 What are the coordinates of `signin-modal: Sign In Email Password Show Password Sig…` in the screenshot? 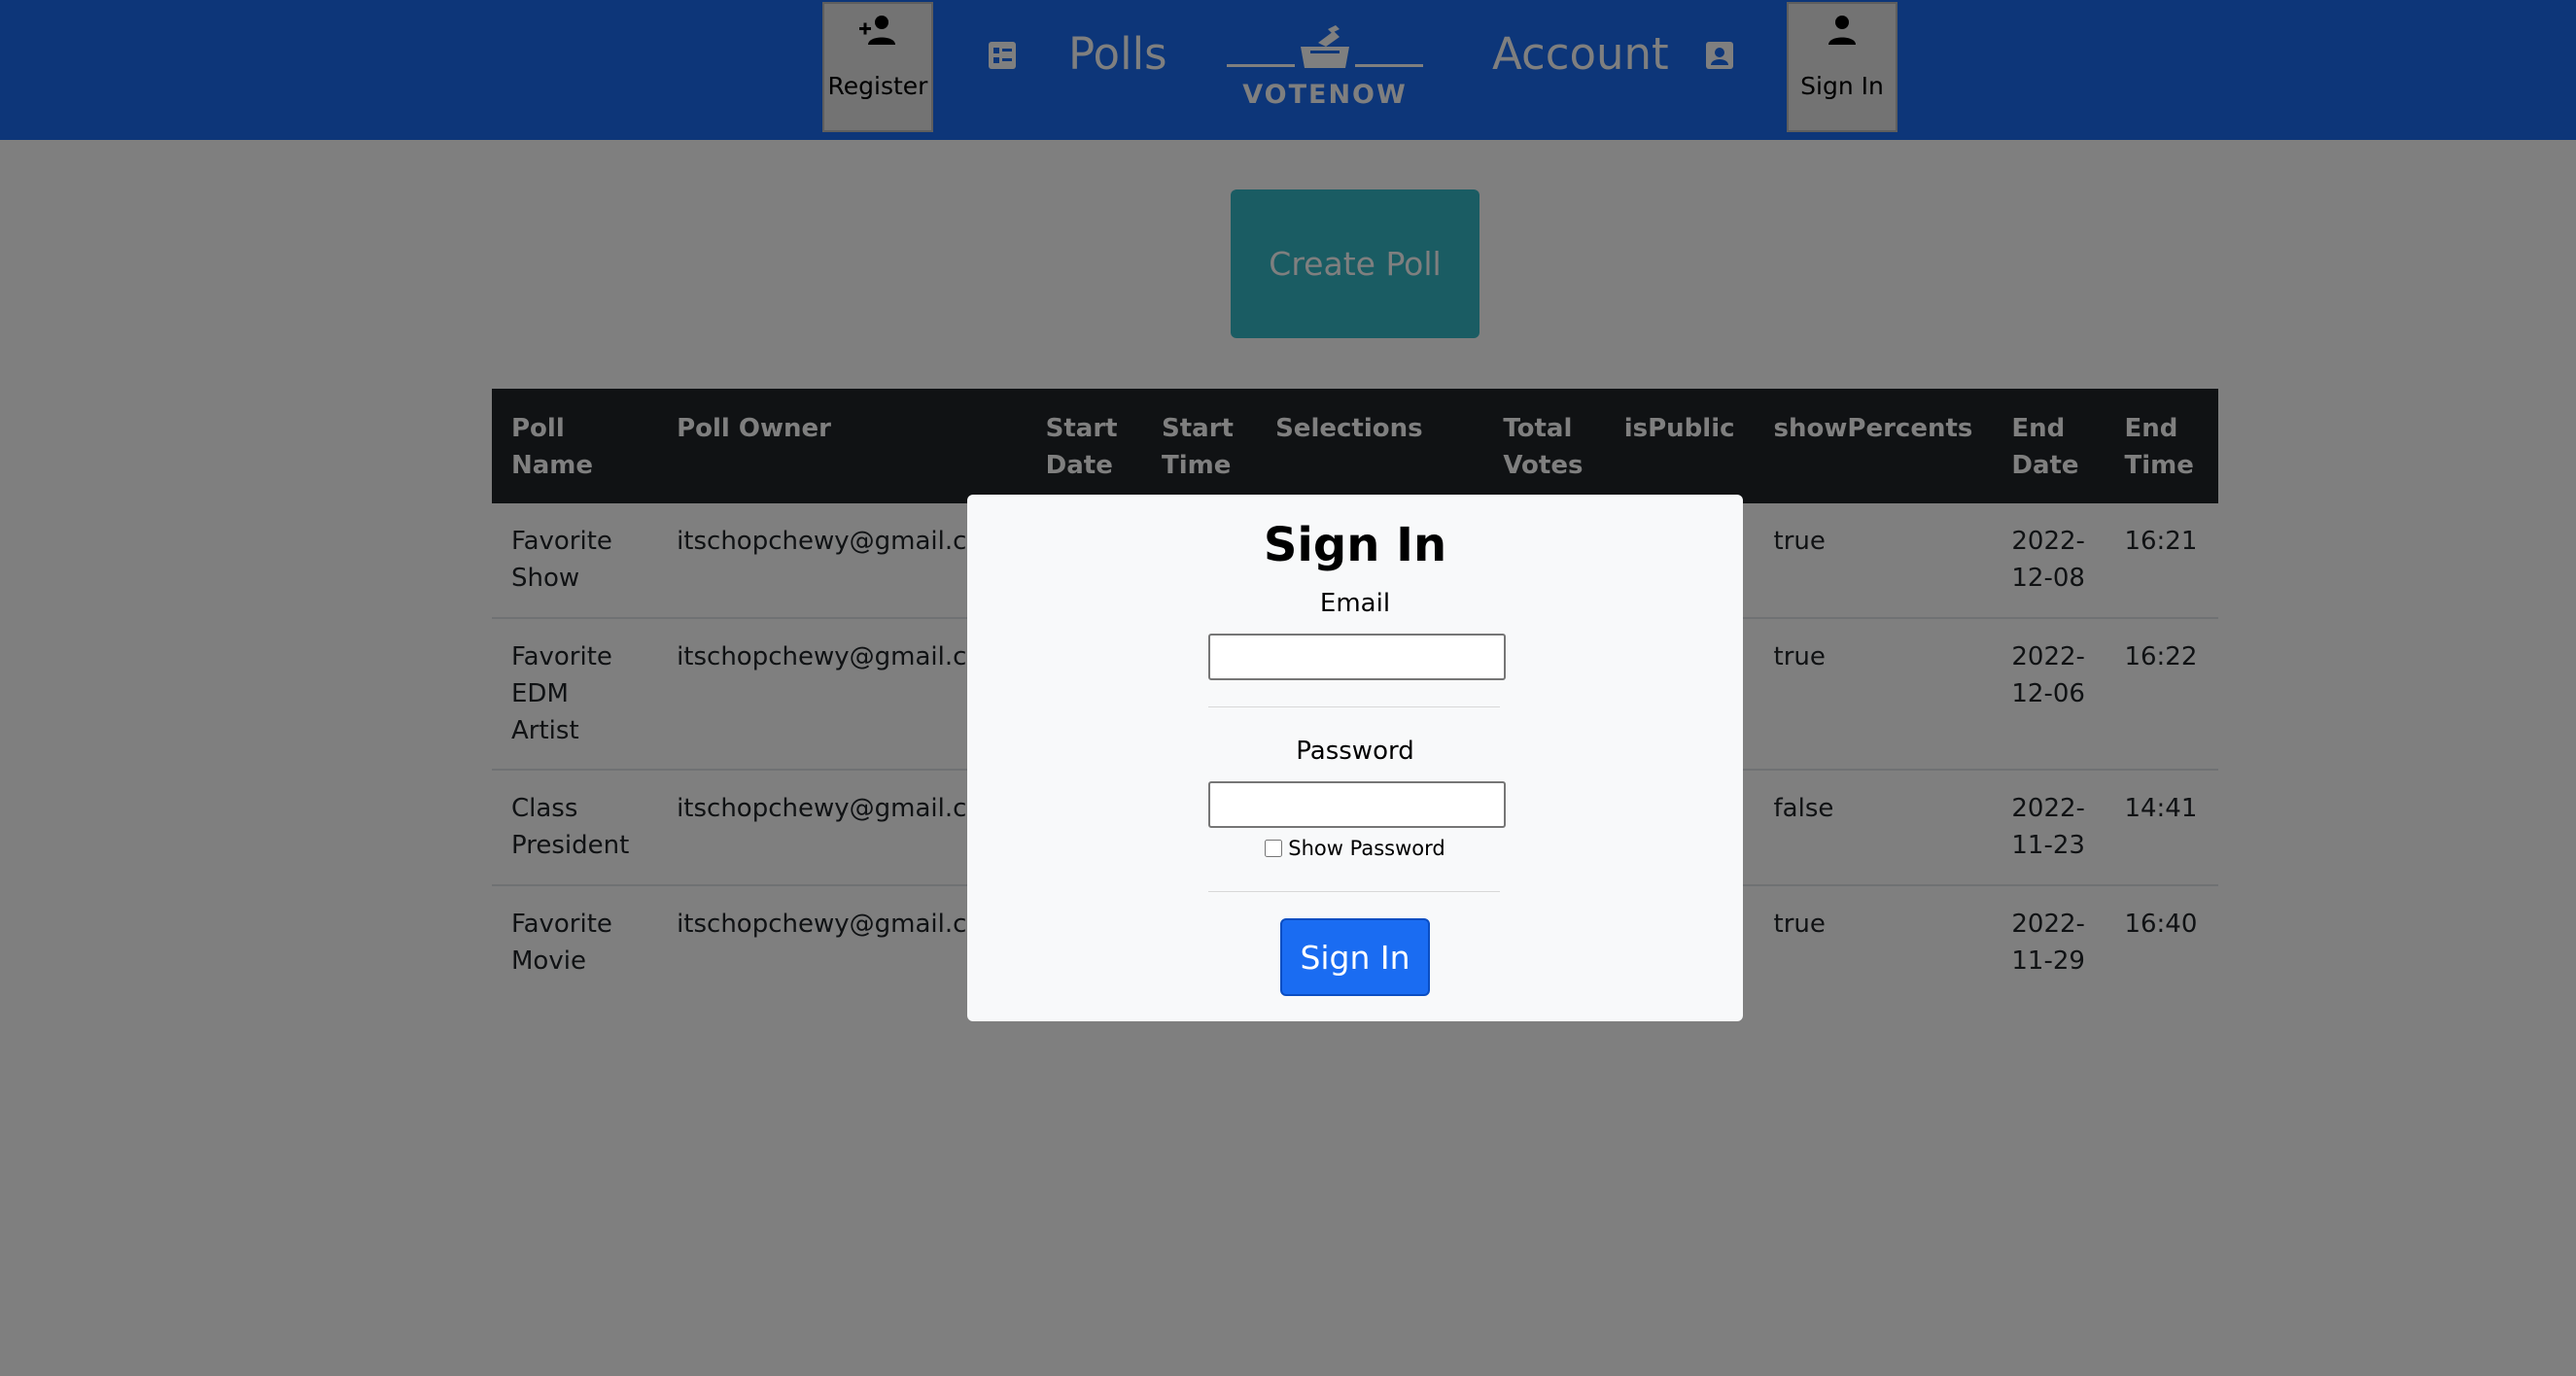 It's located at (1355, 758).